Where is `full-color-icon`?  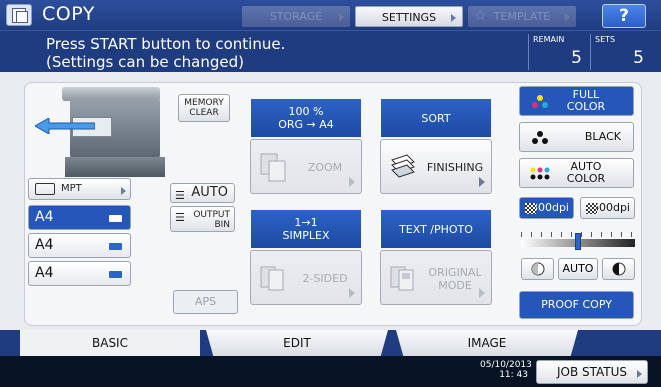 full-color-icon is located at coordinates (540, 101).